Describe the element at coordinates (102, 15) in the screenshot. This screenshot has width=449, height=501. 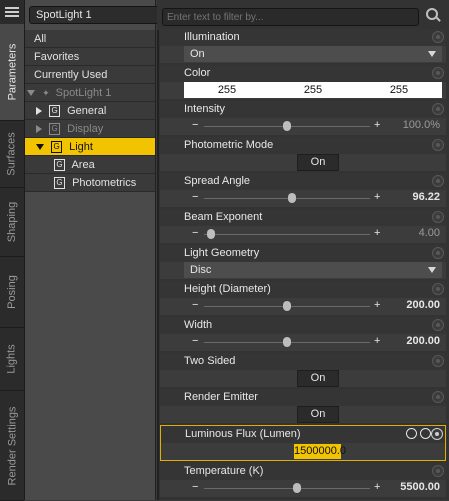
I see `node-selector-dropdown: SpotLight 1` at that location.